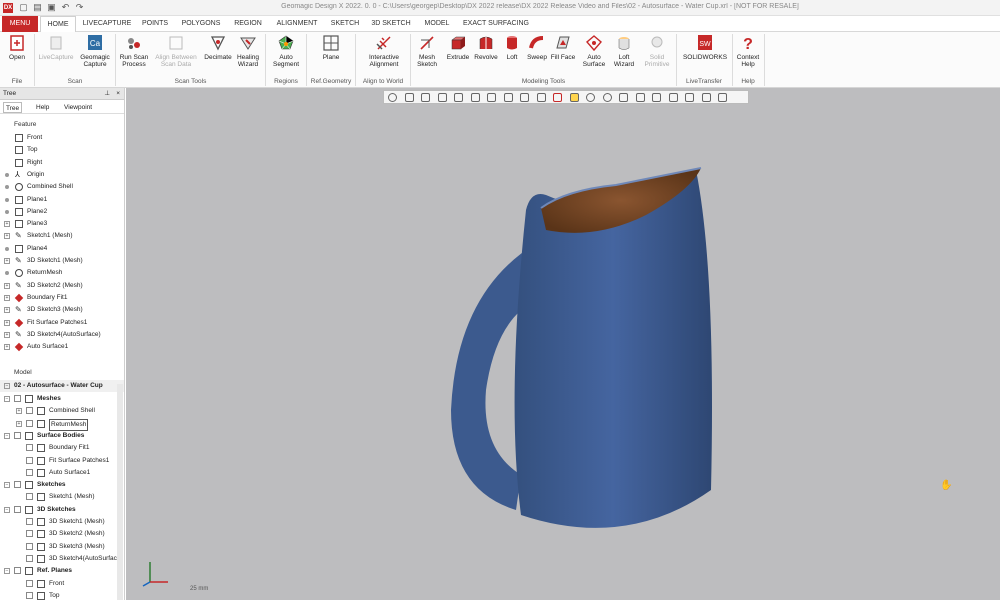 Image resolution: width=1000 pixels, height=602 pixels. What do you see at coordinates (594, 55) in the screenshot?
I see `auto-surface-button: Auto Surface` at bounding box center [594, 55].